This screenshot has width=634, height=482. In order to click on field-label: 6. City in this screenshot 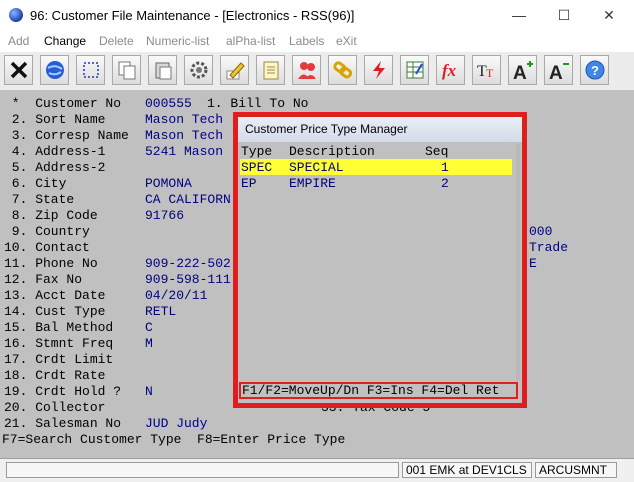, I will do `click(35, 183)`.